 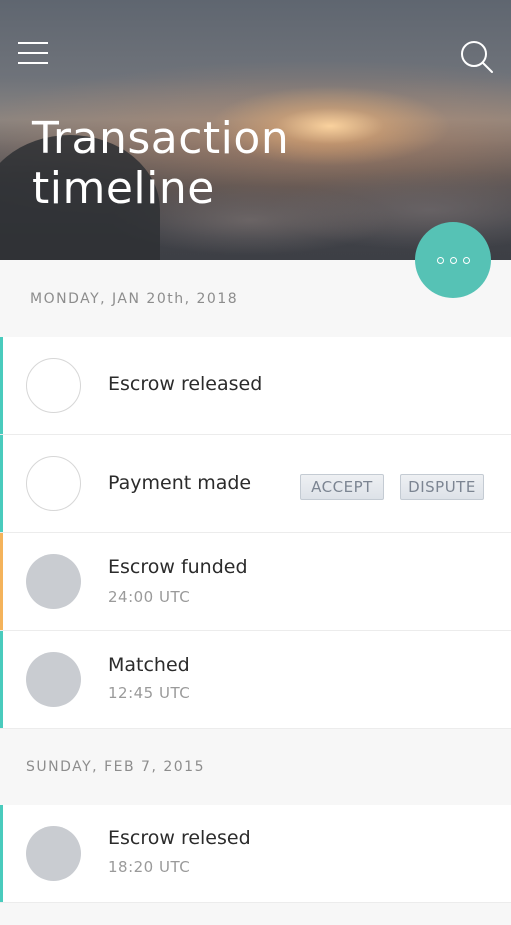 What do you see at coordinates (255, 582) in the screenshot?
I see `timeline-item: Escrow funded 24:00 UTC` at bounding box center [255, 582].